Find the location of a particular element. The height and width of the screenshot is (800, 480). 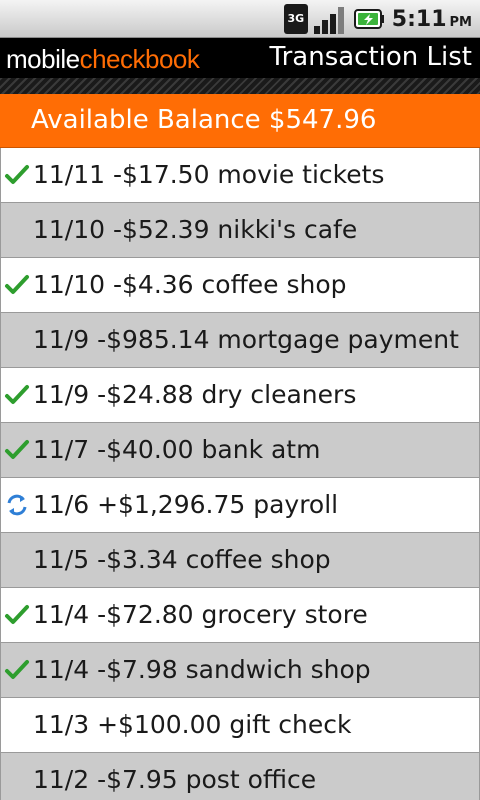

transaction-row: 11/9 -$24.88 dry cleaners is located at coordinates (240, 395).